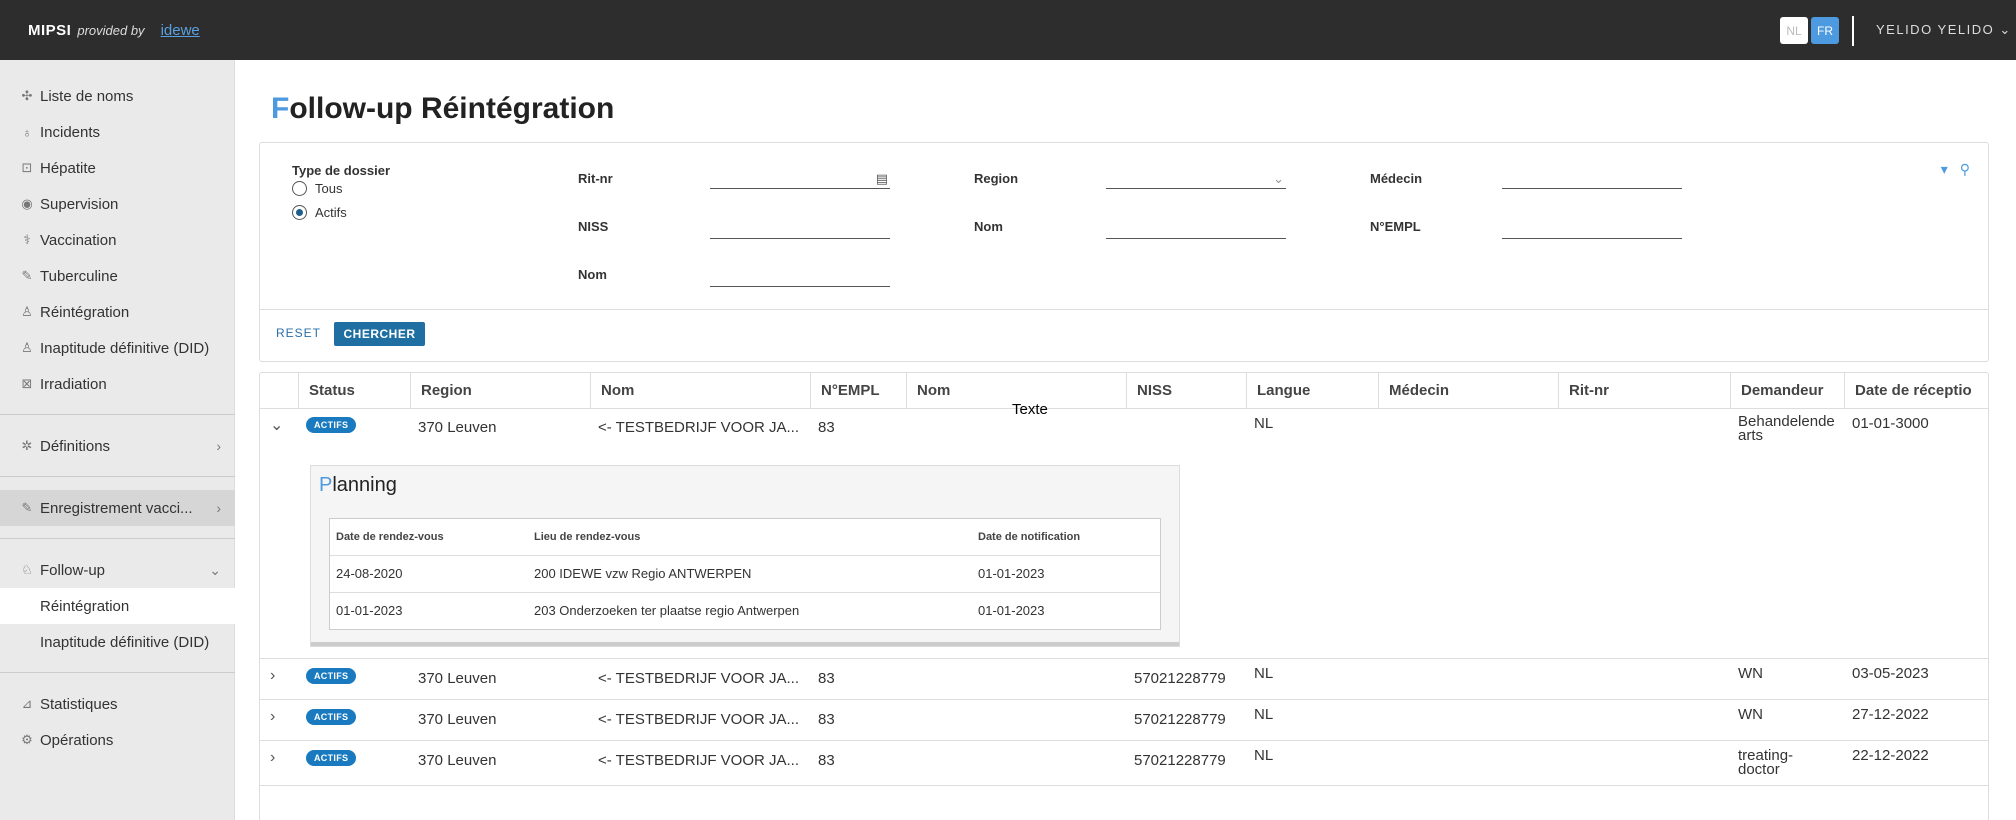 The height and width of the screenshot is (820, 2016). Describe the element at coordinates (452, 108) in the screenshot. I see `page-title-rest: ollow-up Réintégration` at that location.